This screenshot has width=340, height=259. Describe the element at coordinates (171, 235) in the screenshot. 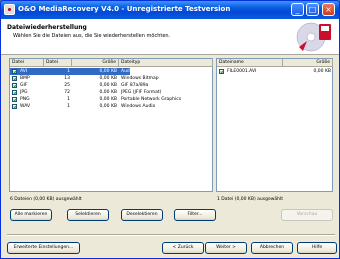

I see `footer-separator` at that location.